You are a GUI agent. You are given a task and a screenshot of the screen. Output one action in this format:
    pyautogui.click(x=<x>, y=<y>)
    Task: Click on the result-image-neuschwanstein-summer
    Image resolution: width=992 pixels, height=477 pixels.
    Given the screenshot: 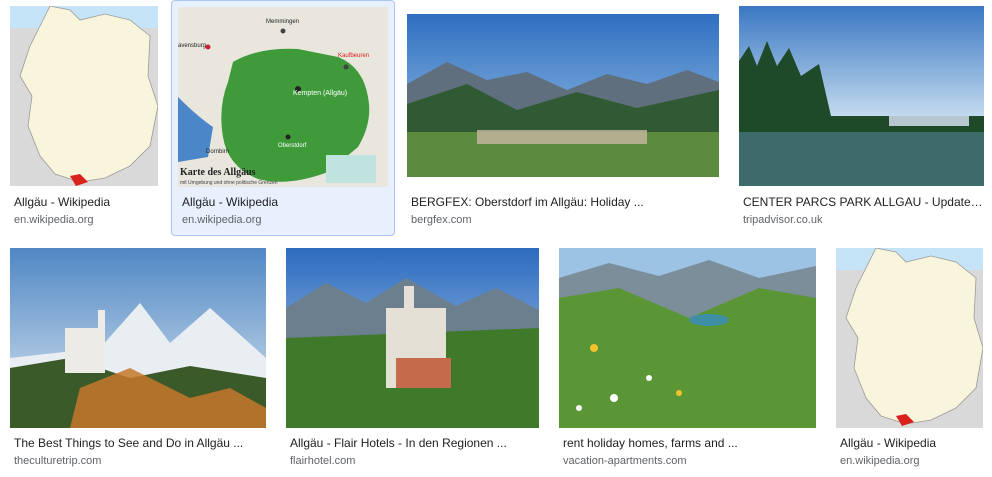 What is the action you would take?
    pyautogui.click(x=412, y=338)
    